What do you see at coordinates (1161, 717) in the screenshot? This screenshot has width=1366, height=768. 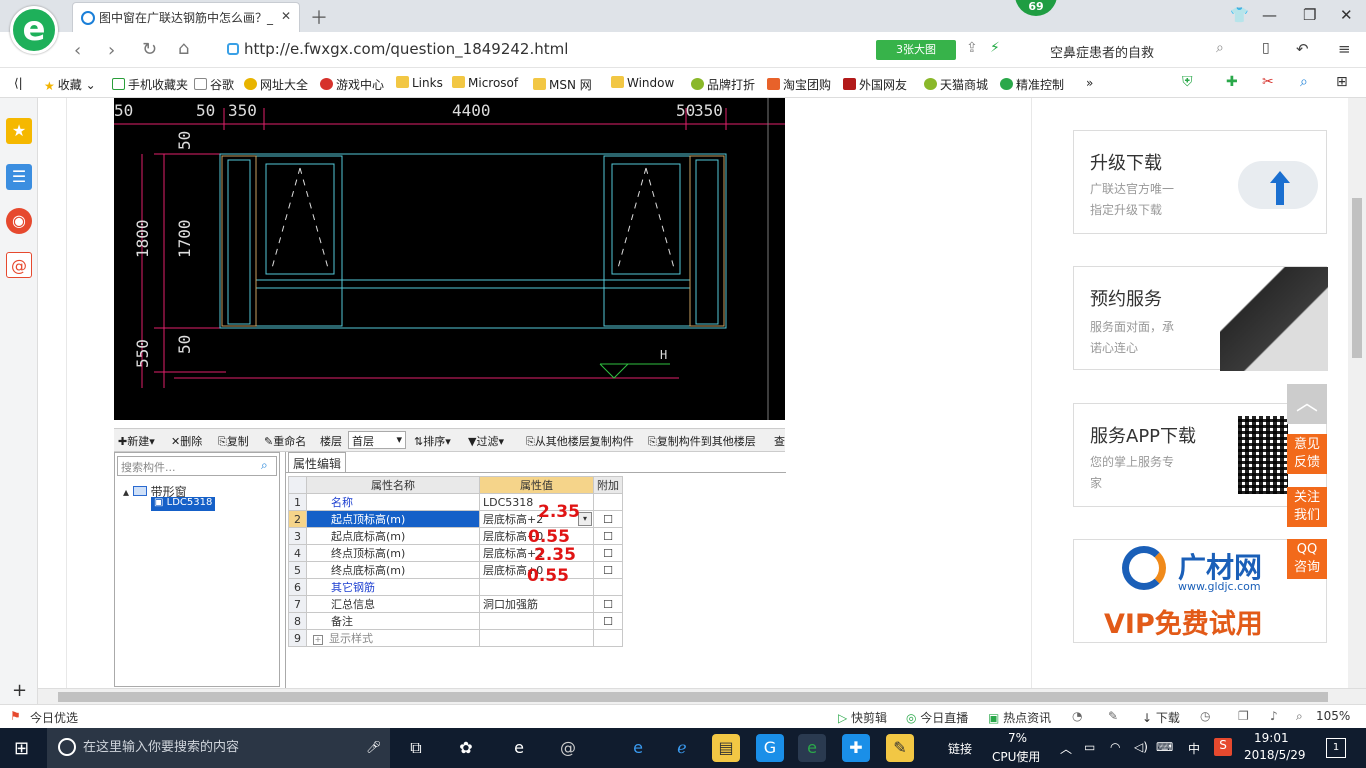 I see `download-button: ↓ 下载` at bounding box center [1161, 717].